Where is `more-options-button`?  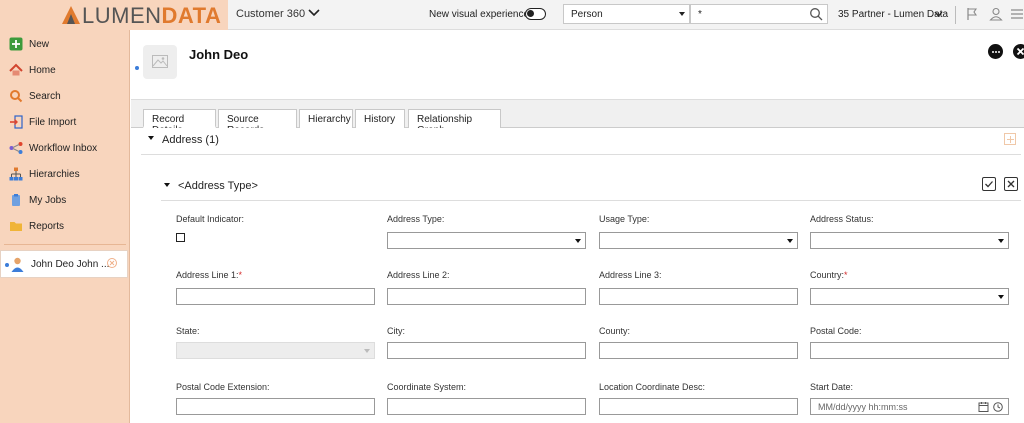
more-options-button is located at coordinates (995, 51).